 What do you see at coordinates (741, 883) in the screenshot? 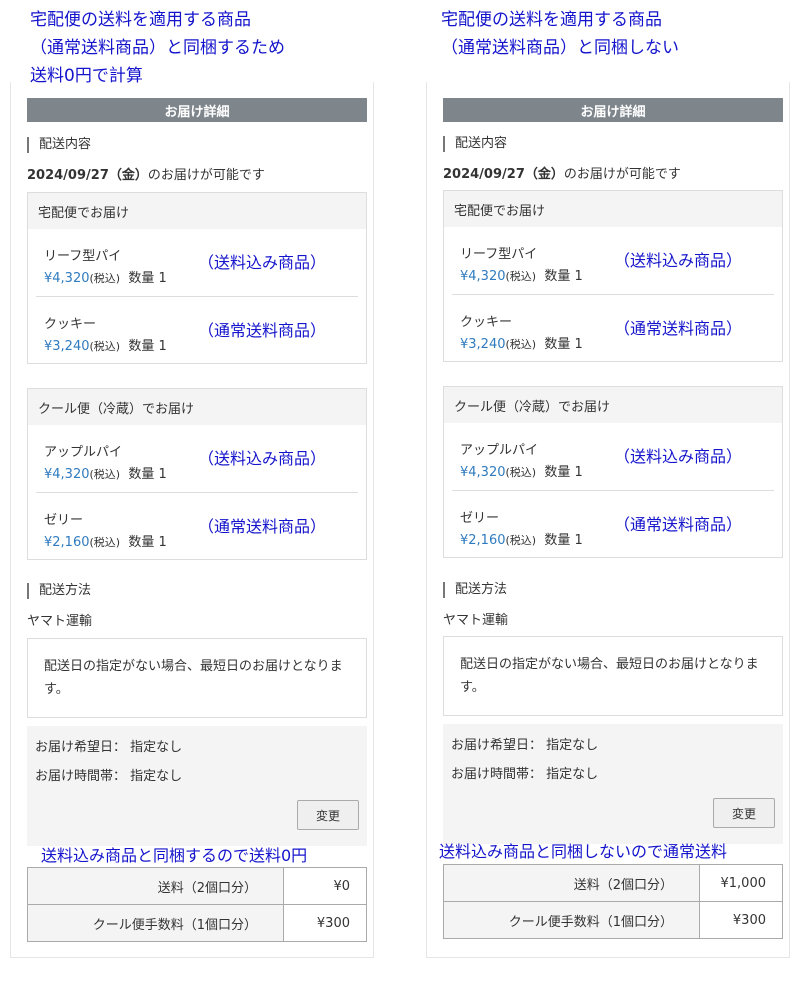
I see `fee-value: ¥1,000` at bounding box center [741, 883].